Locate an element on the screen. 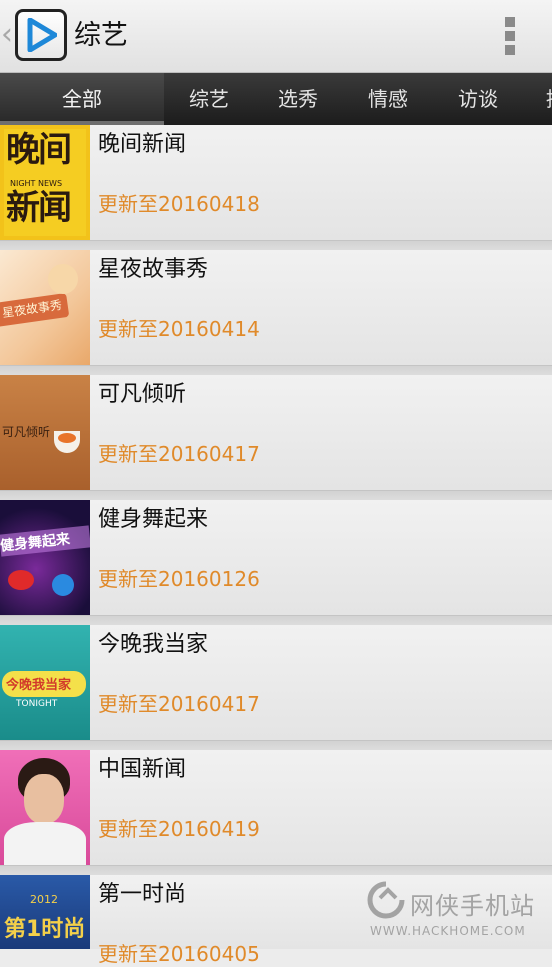  watermark-logo-icon is located at coordinates (386, 900).